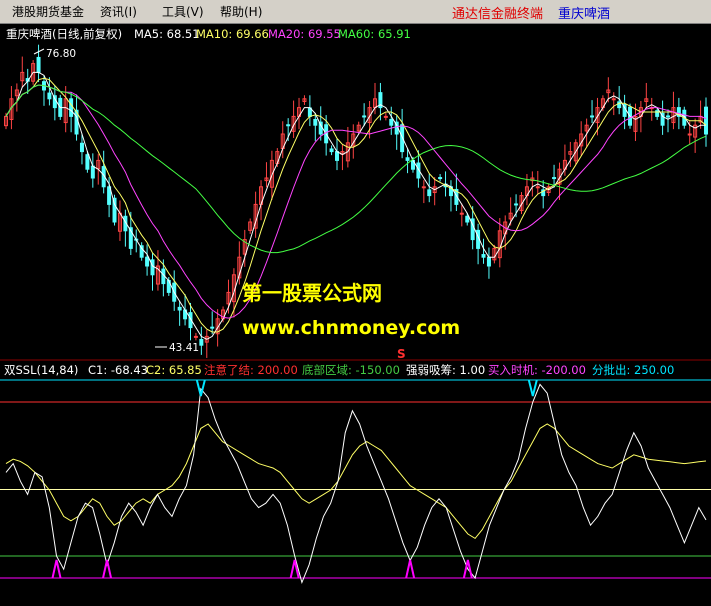  What do you see at coordinates (41, 370) in the screenshot?
I see `indicator-name: 双SSL(14,84)` at bounding box center [41, 370].